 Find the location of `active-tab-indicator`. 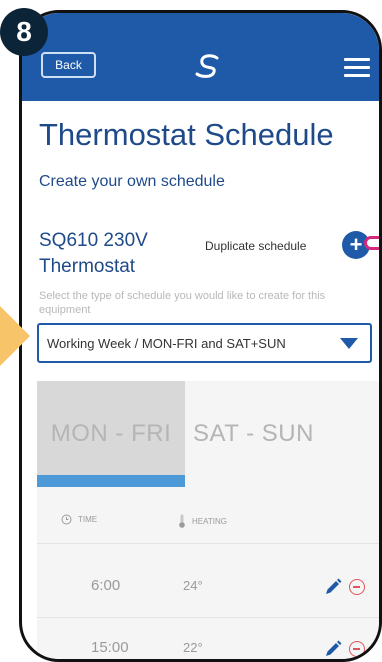

active-tab-indicator is located at coordinates (111, 481).